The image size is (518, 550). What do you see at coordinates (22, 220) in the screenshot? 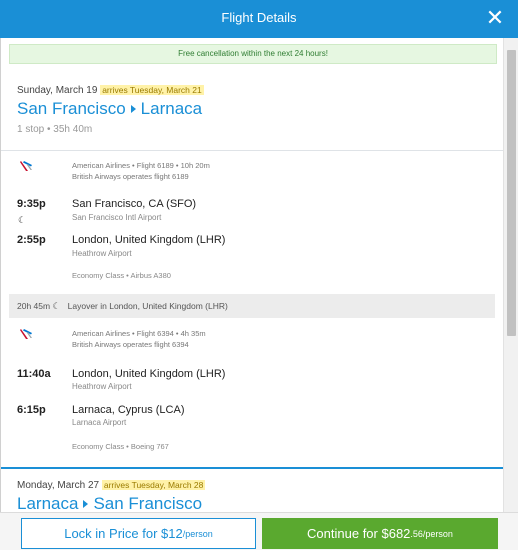
I see `overnight-moon-icon: ☾` at bounding box center [22, 220].